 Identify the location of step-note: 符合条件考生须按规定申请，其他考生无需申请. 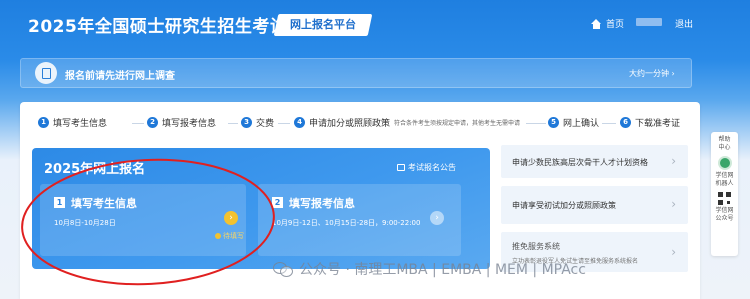
(457, 123).